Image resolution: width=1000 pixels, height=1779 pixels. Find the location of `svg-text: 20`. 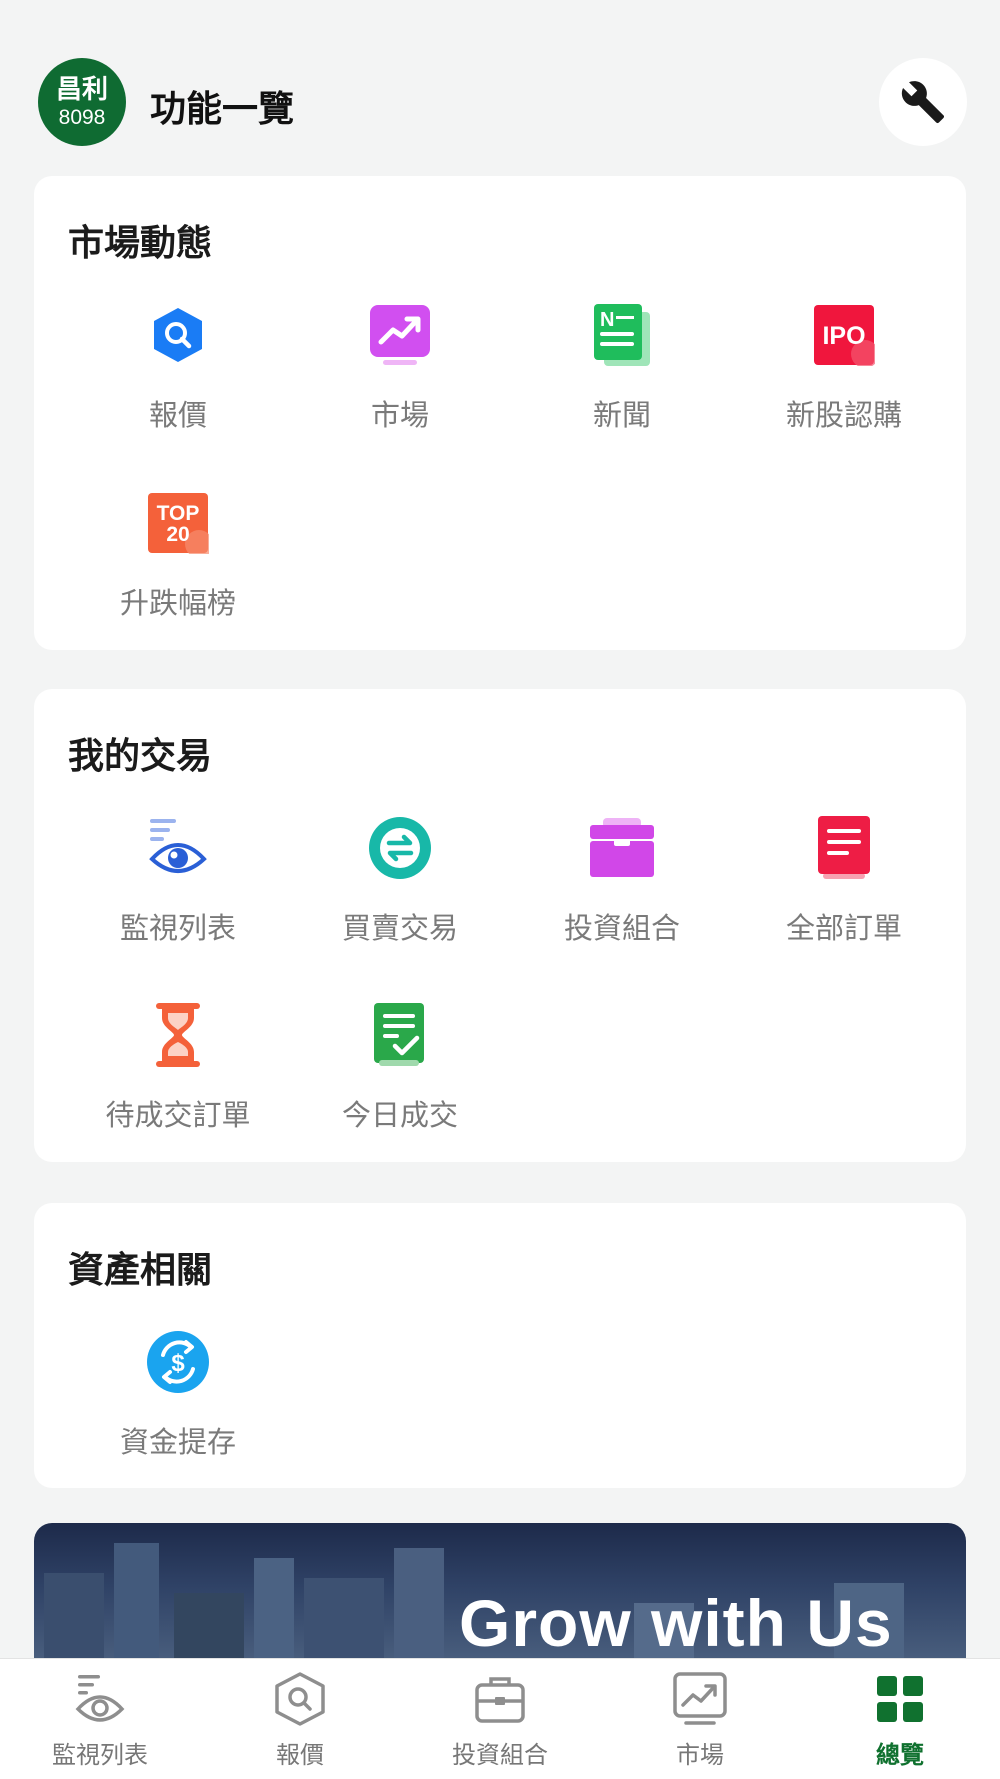

svg-text: 20 is located at coordinates (177, 534).